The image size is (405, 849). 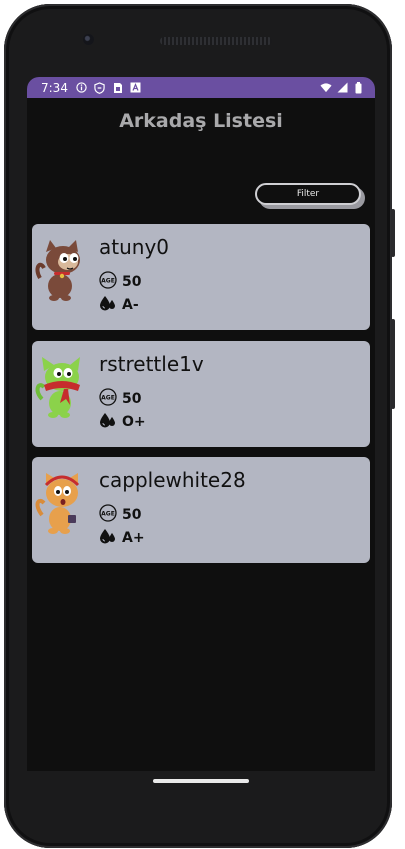 I want to click on volume-button, so click(x=393, y=233).